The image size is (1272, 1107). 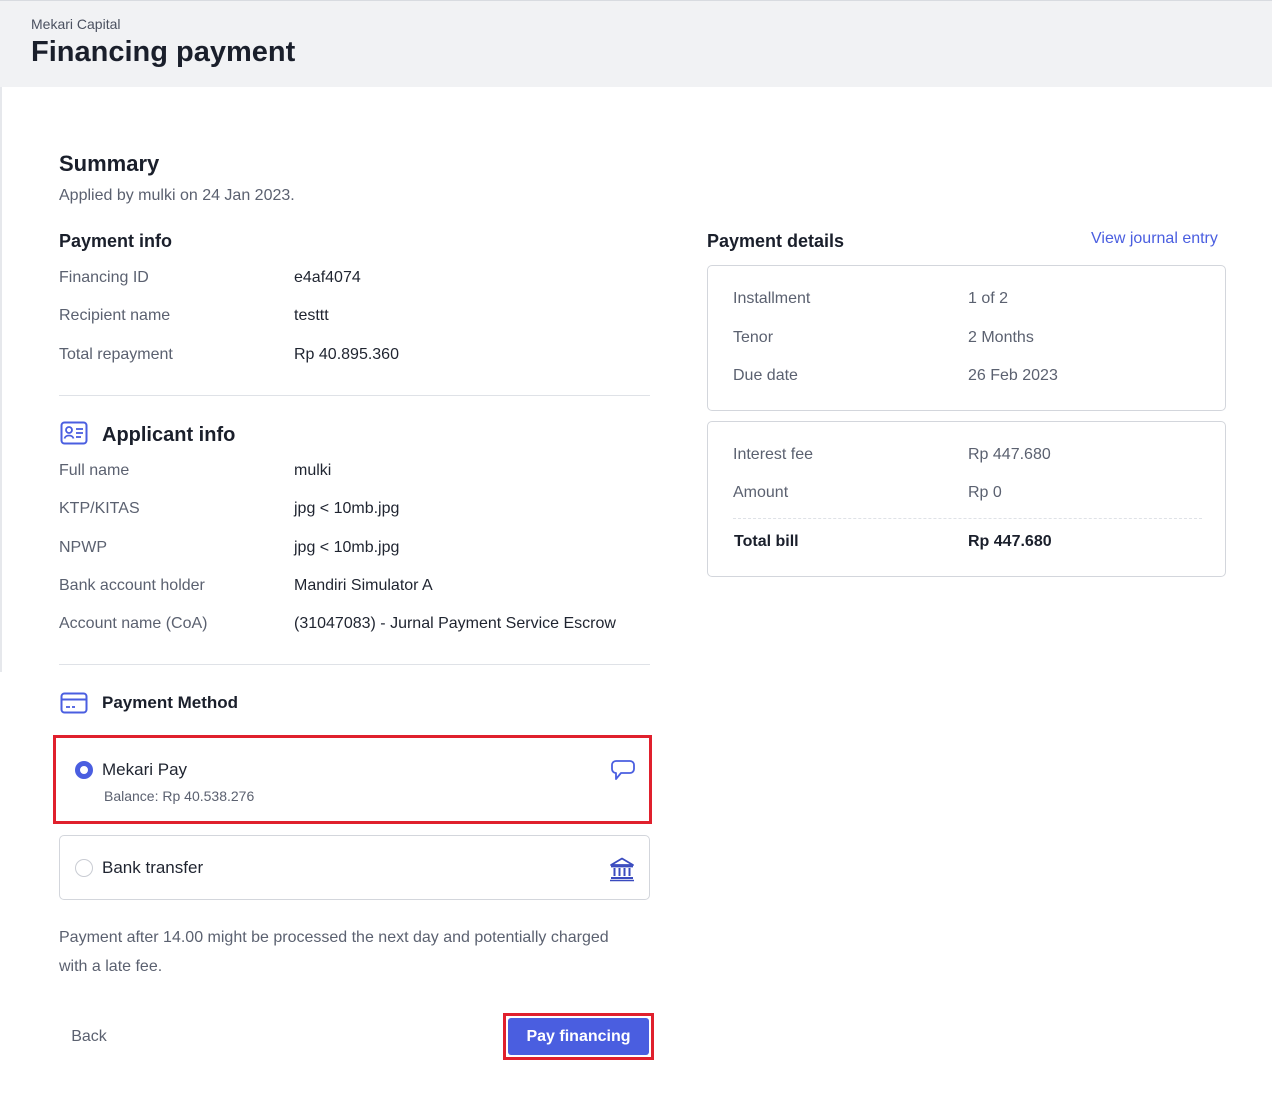 I want to click on payment-option-bank-transfer: Bank transfer, so click(x=354, y=867).